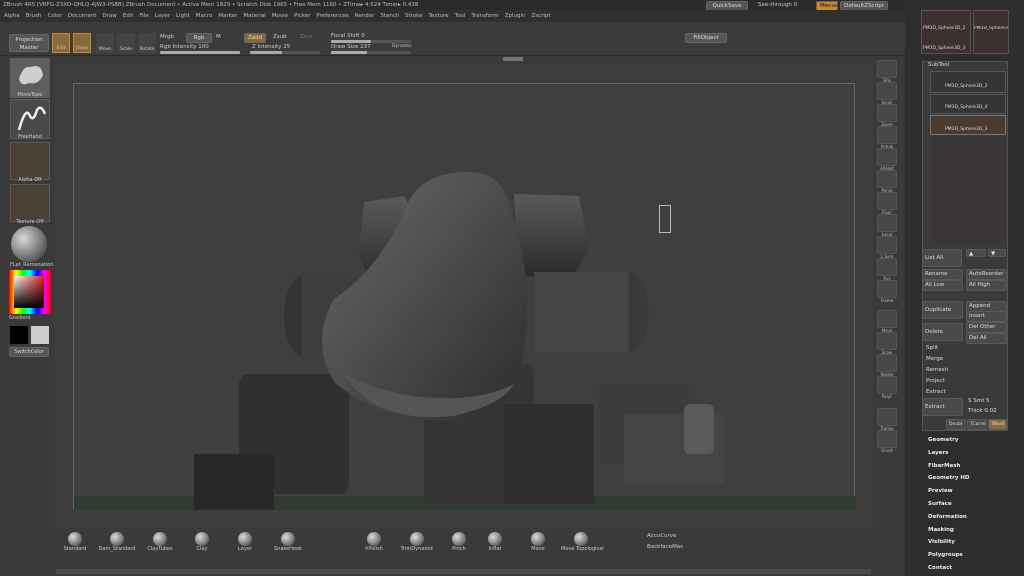  I want to click on menu-texture: Texture, so click(439, 16).